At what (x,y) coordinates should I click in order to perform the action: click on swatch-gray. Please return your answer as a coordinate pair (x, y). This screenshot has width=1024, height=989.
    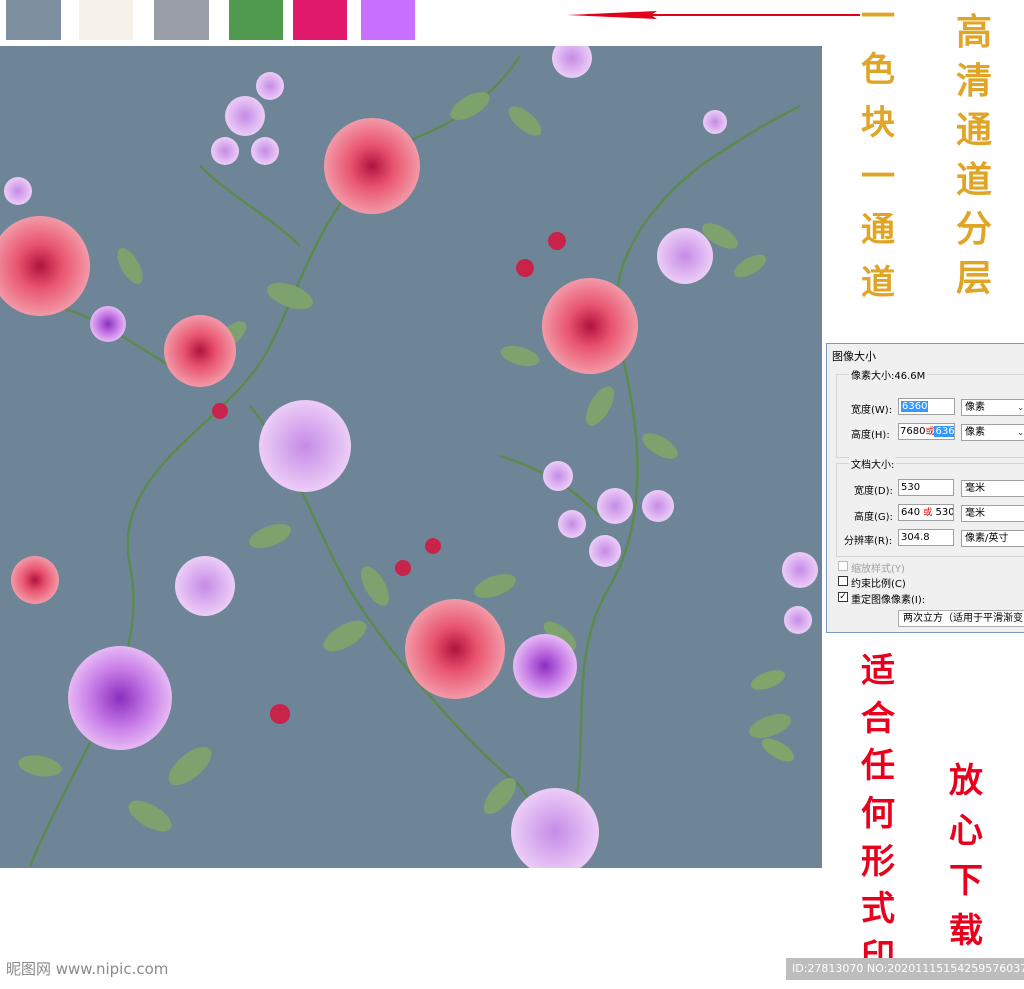
    Looking at the image, I should click on (181, 20).